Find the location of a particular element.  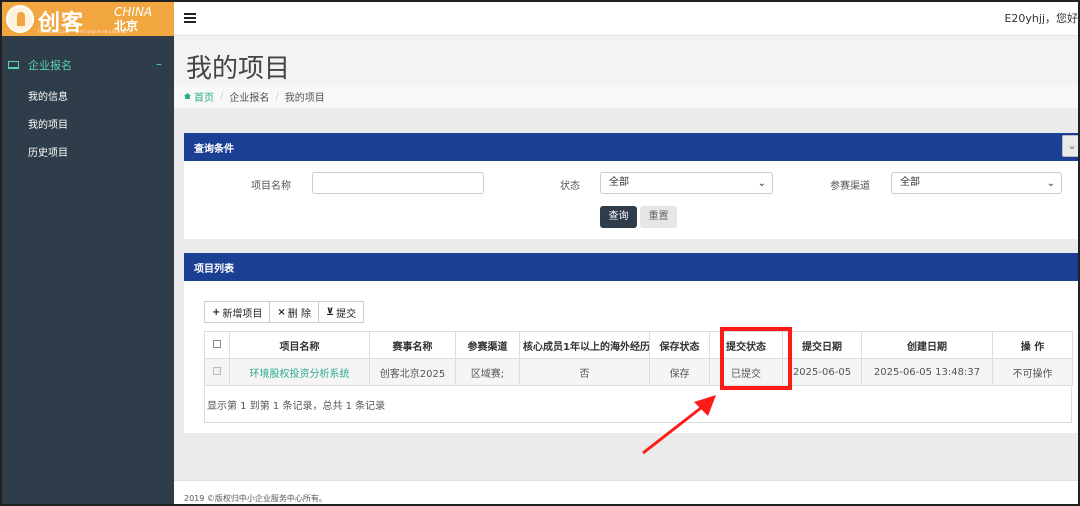

page-header: 我的项目 首页 / 企业报名 / 我的项目 is located at coordinates (626, 72).